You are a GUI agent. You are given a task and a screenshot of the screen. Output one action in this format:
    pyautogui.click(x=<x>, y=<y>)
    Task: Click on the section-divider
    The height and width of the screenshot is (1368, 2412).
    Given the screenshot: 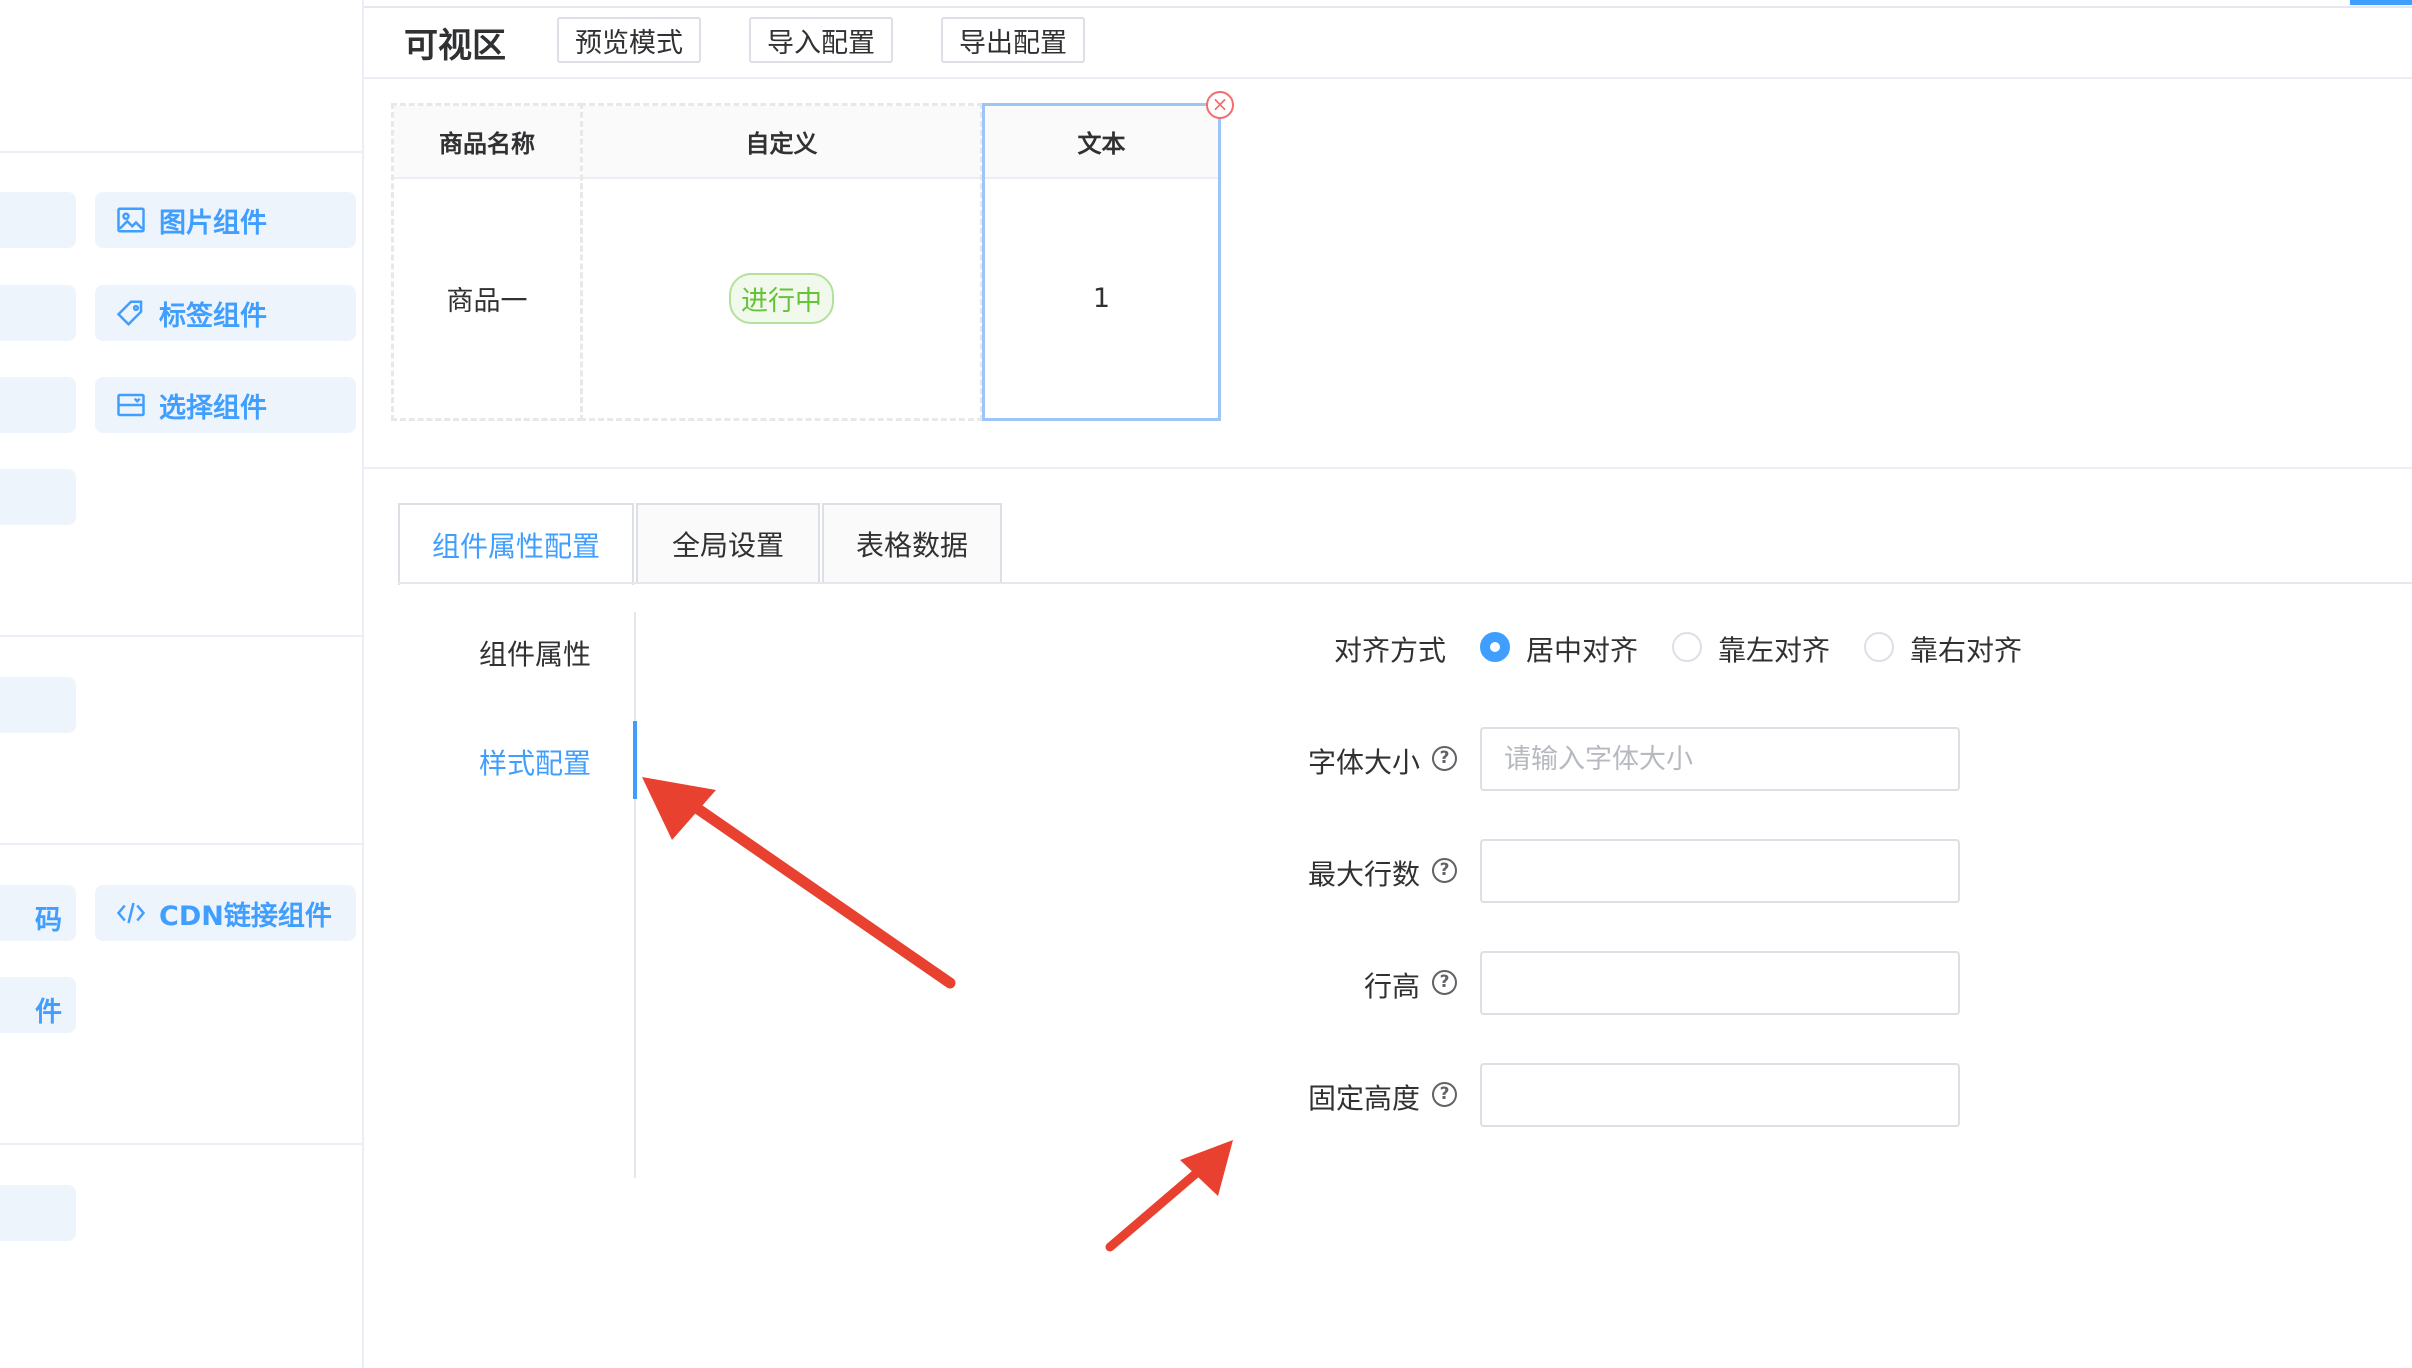 What is the action you would take?
    pyautogui.click(x=1388, y=468)
    